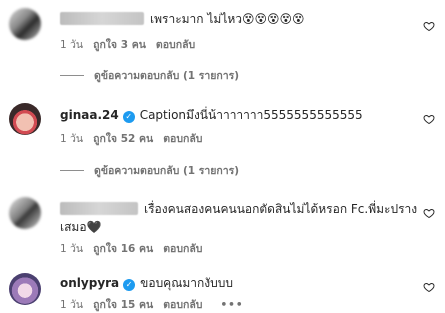 This screenshot has width=445, height=313. I want to click on username: onlypyra, so click(89, 283).